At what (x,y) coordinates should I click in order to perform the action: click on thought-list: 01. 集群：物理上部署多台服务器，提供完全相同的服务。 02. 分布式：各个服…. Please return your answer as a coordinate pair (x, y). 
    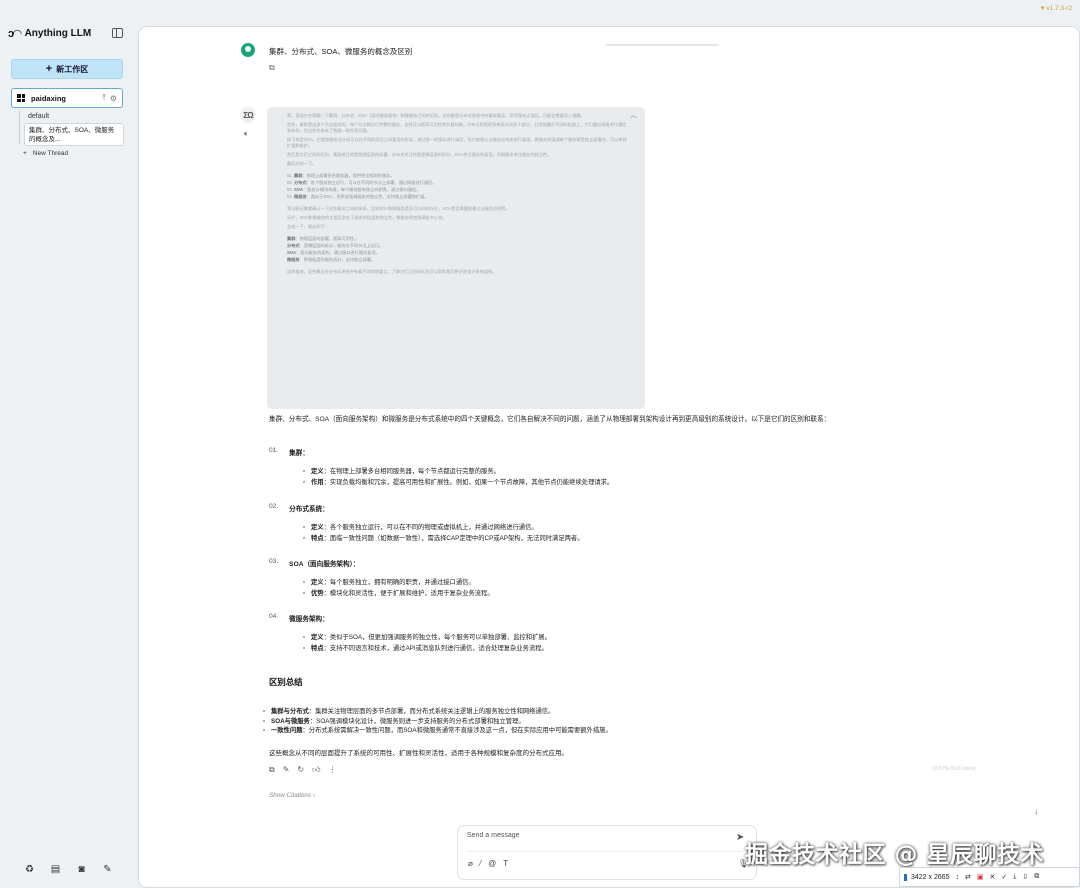
    Looking at the image, I should click on (458, 186).